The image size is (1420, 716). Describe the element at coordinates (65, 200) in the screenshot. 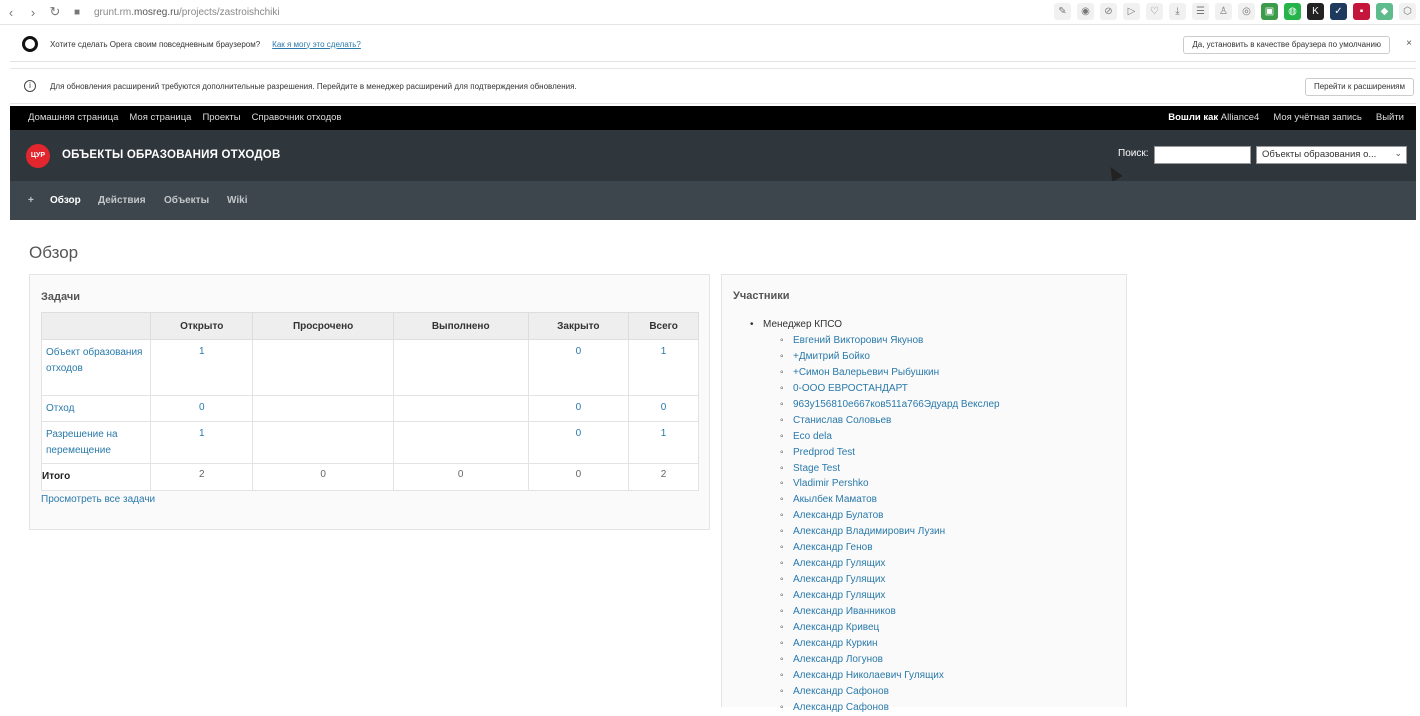

I see `tab-overview: Обзор` at that location.